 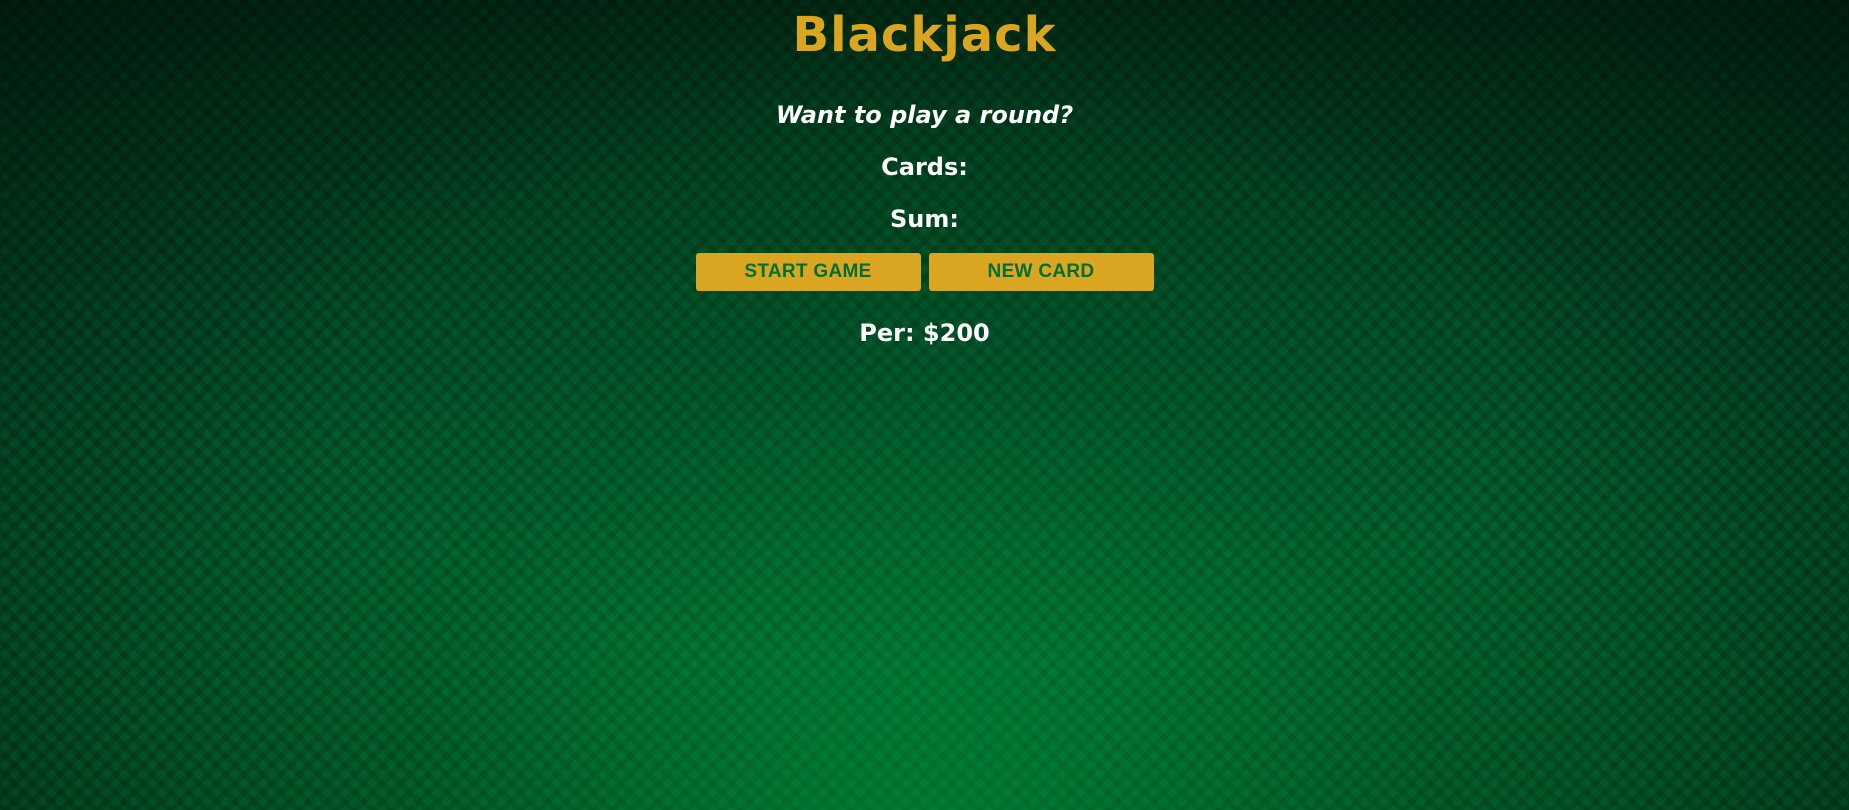 I want to click on new-card-button: NEW CARD, so click(x=1041, y=272).